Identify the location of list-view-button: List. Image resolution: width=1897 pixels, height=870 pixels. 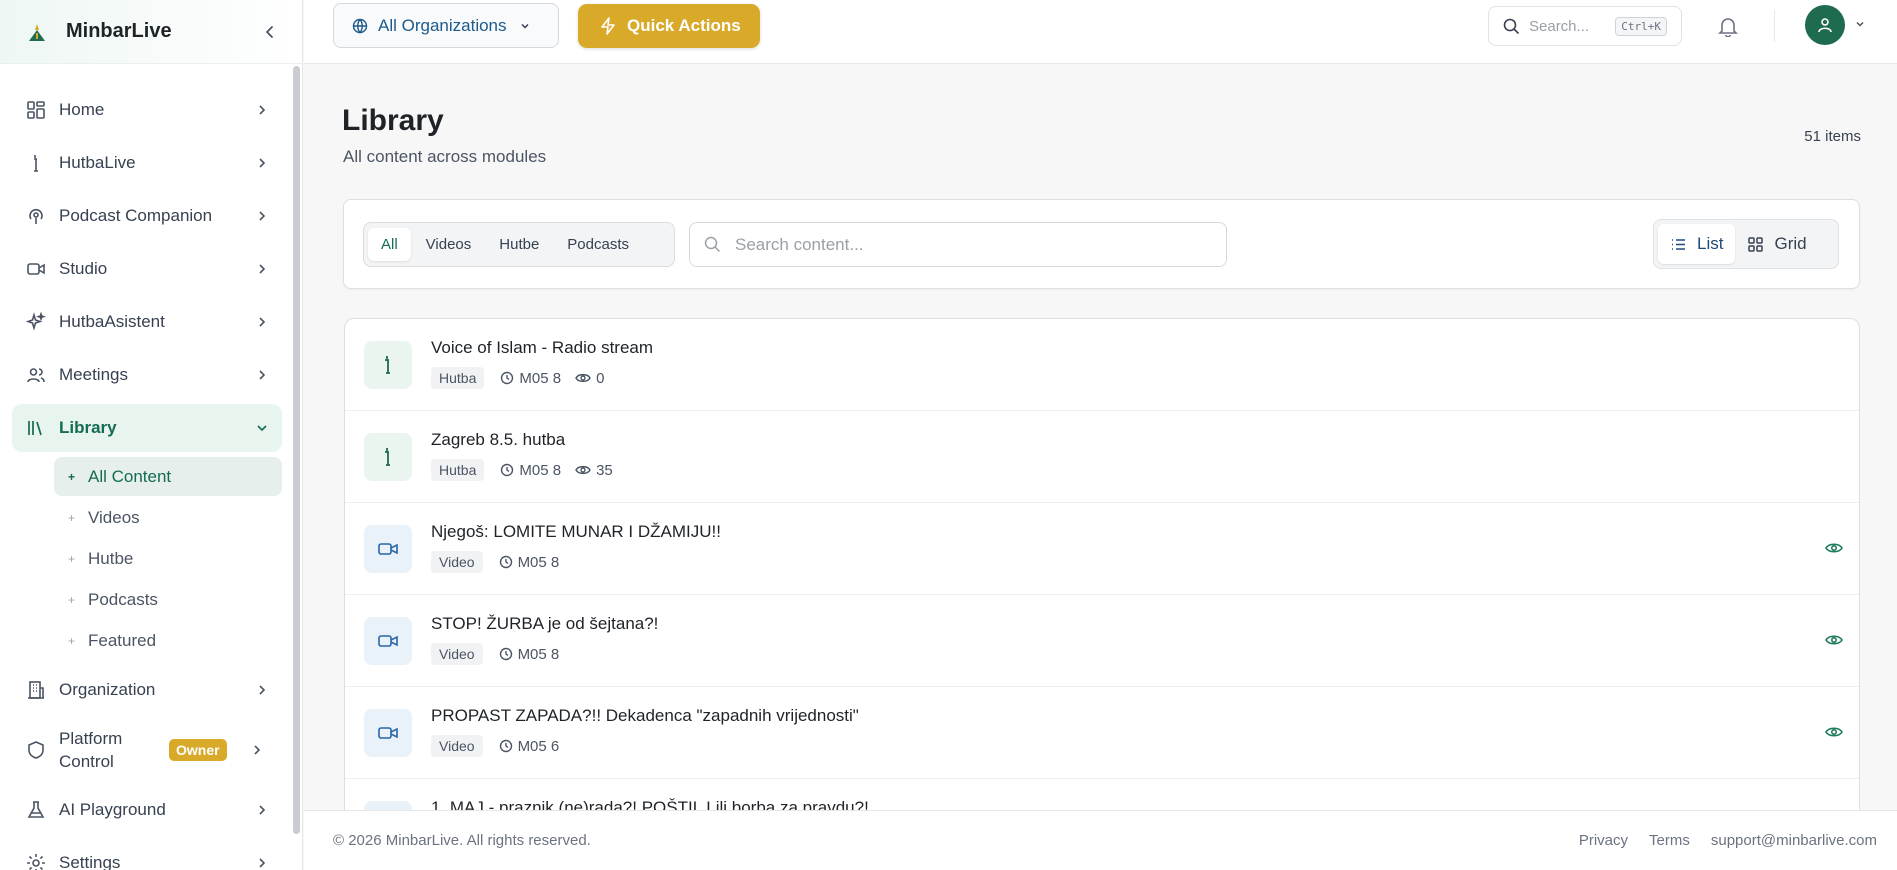
(1697, 244).